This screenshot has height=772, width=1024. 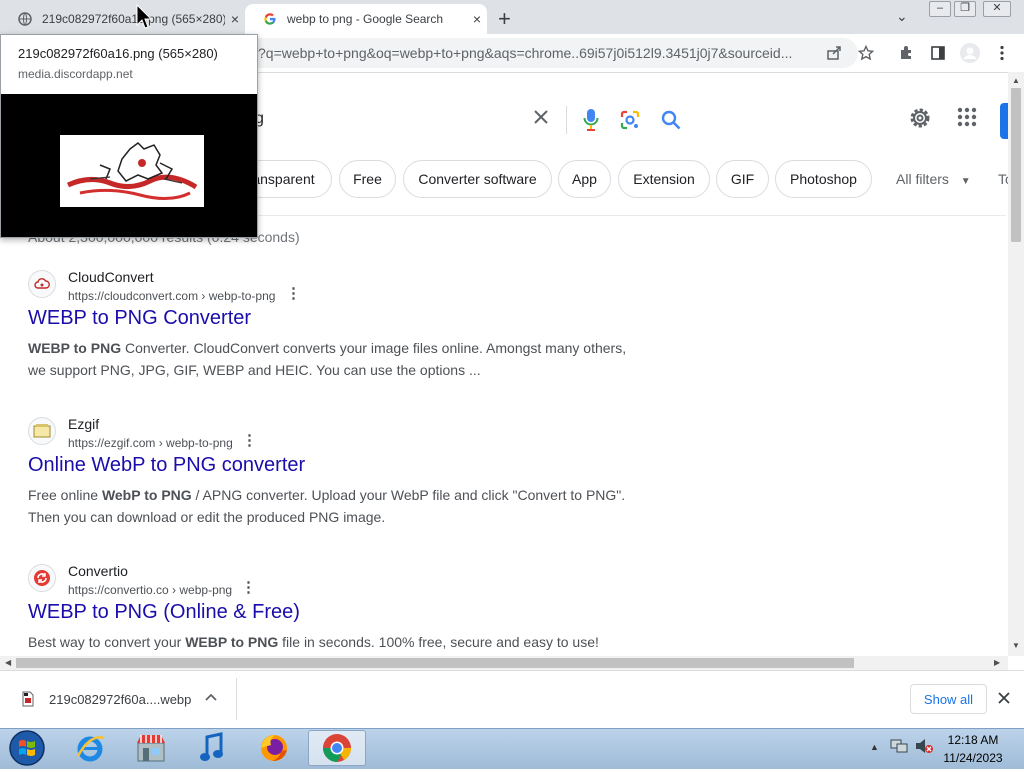 I want to click on settings-gear-icon, so click(x=920, y=121).